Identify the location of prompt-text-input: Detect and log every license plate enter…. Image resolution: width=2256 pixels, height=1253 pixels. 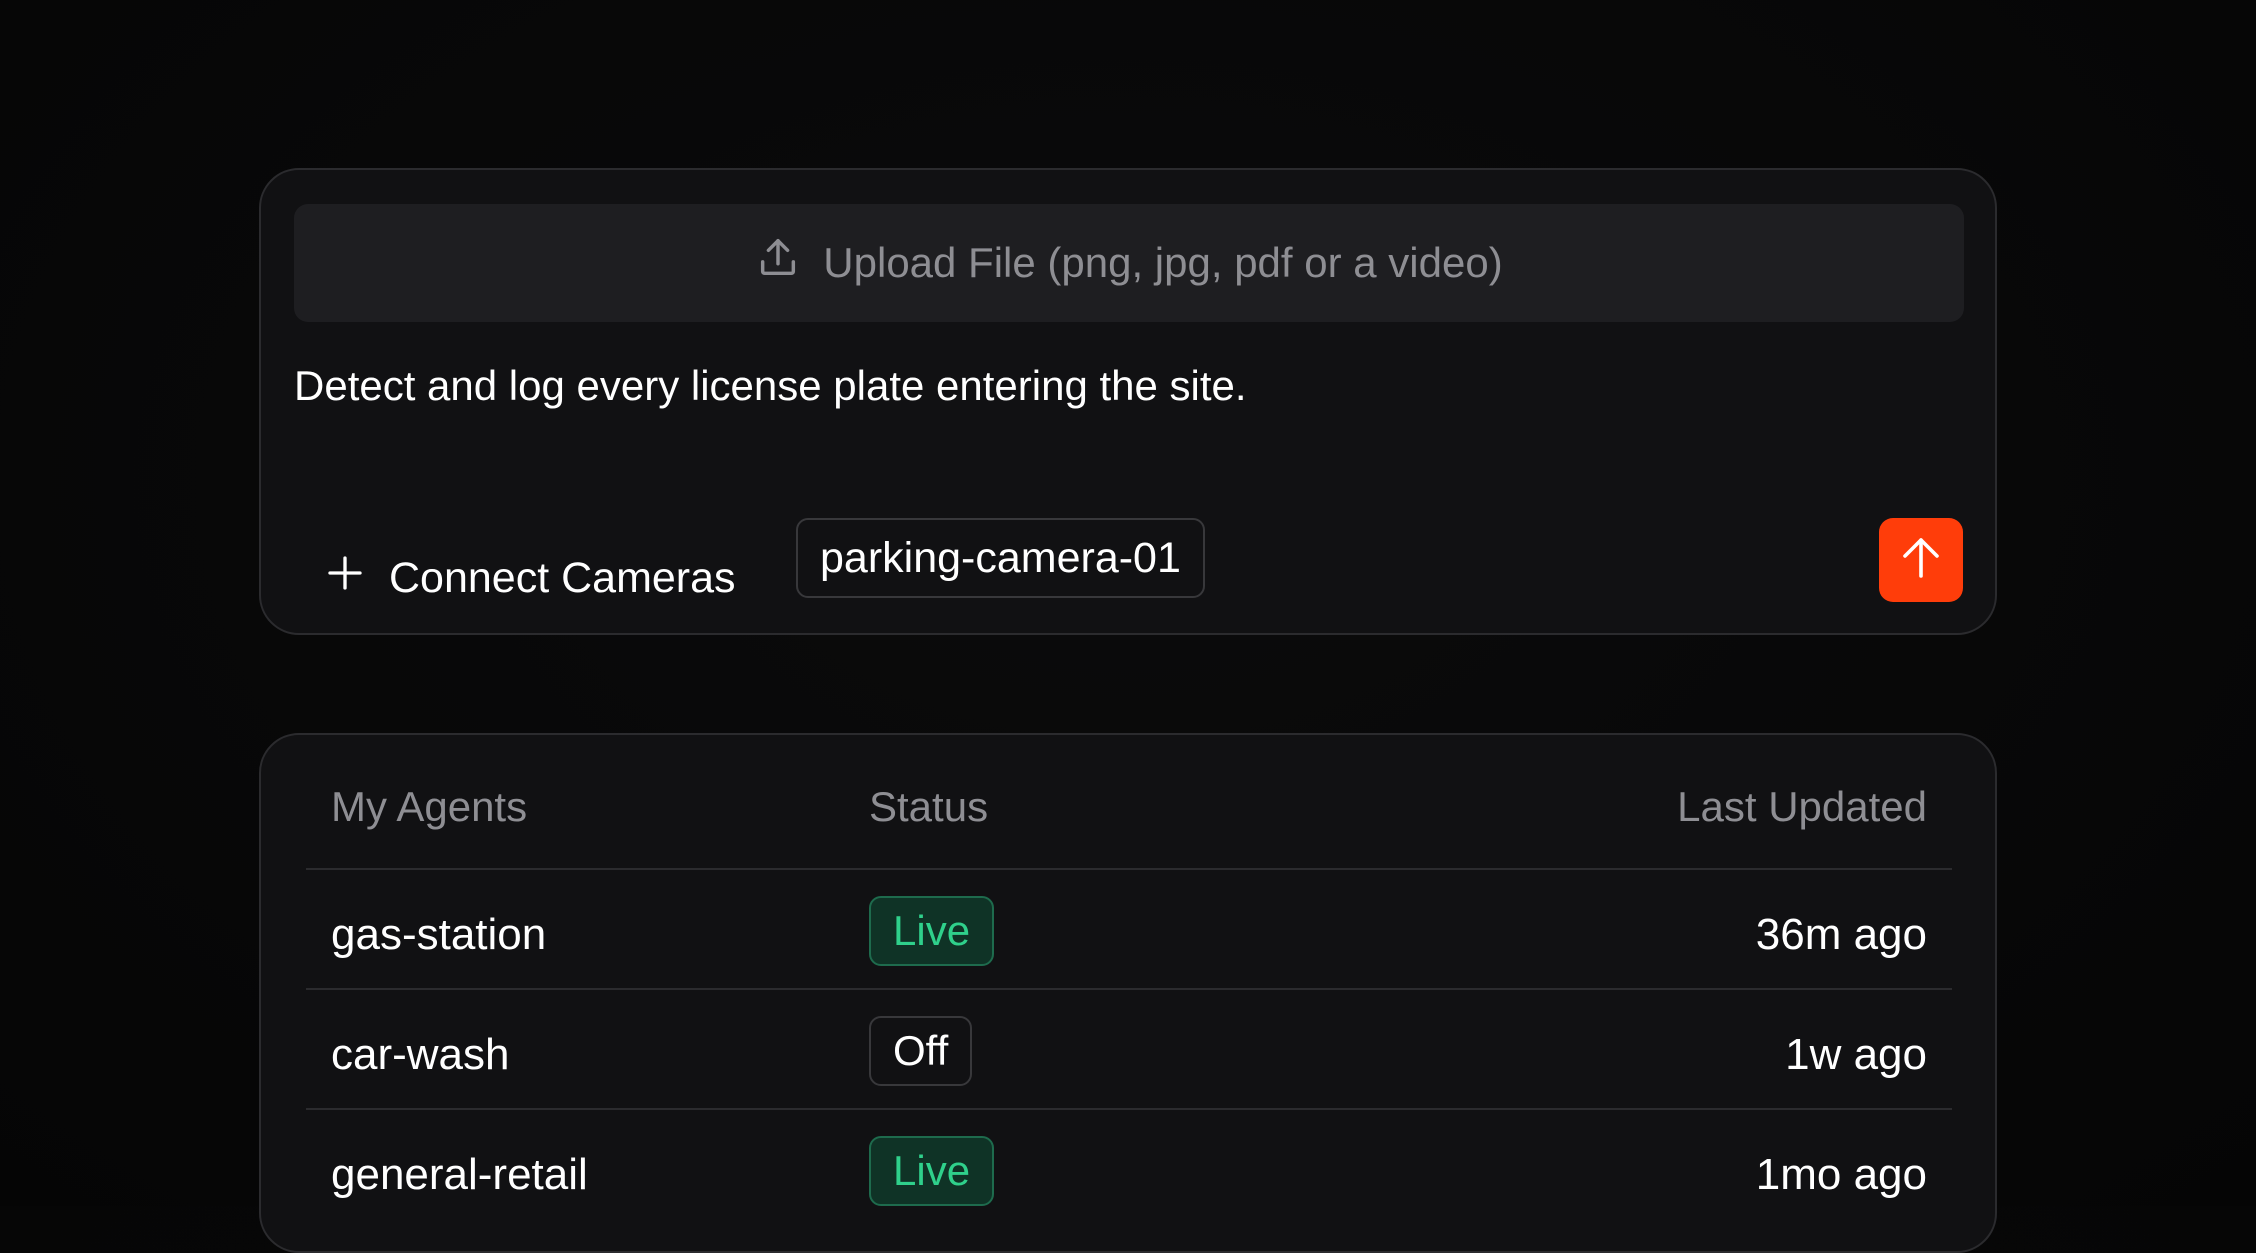
(770, 386).